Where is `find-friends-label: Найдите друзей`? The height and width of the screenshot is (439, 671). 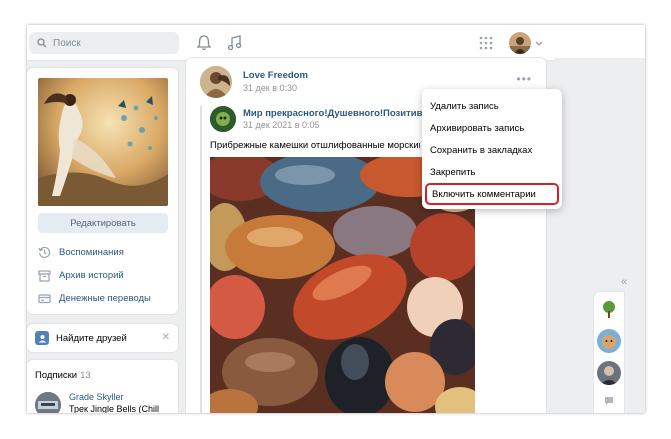 find-friends-label: Найдите друзей is located at coordinates (91, 338).